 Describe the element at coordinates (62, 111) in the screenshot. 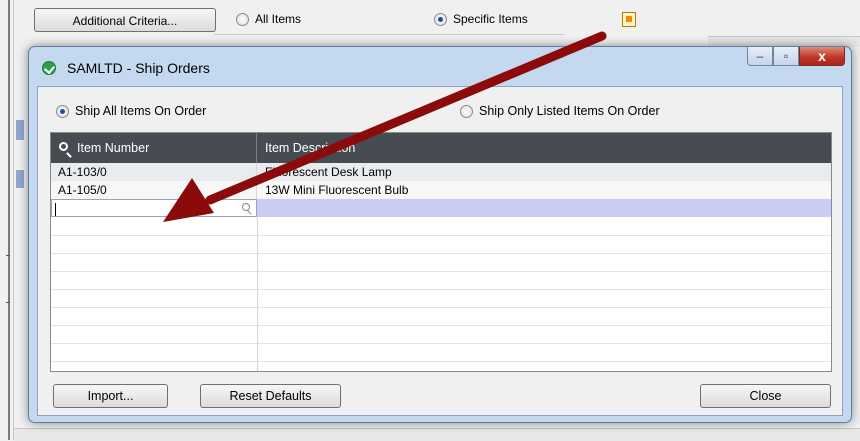

I see `ship-all-radio` at that location.